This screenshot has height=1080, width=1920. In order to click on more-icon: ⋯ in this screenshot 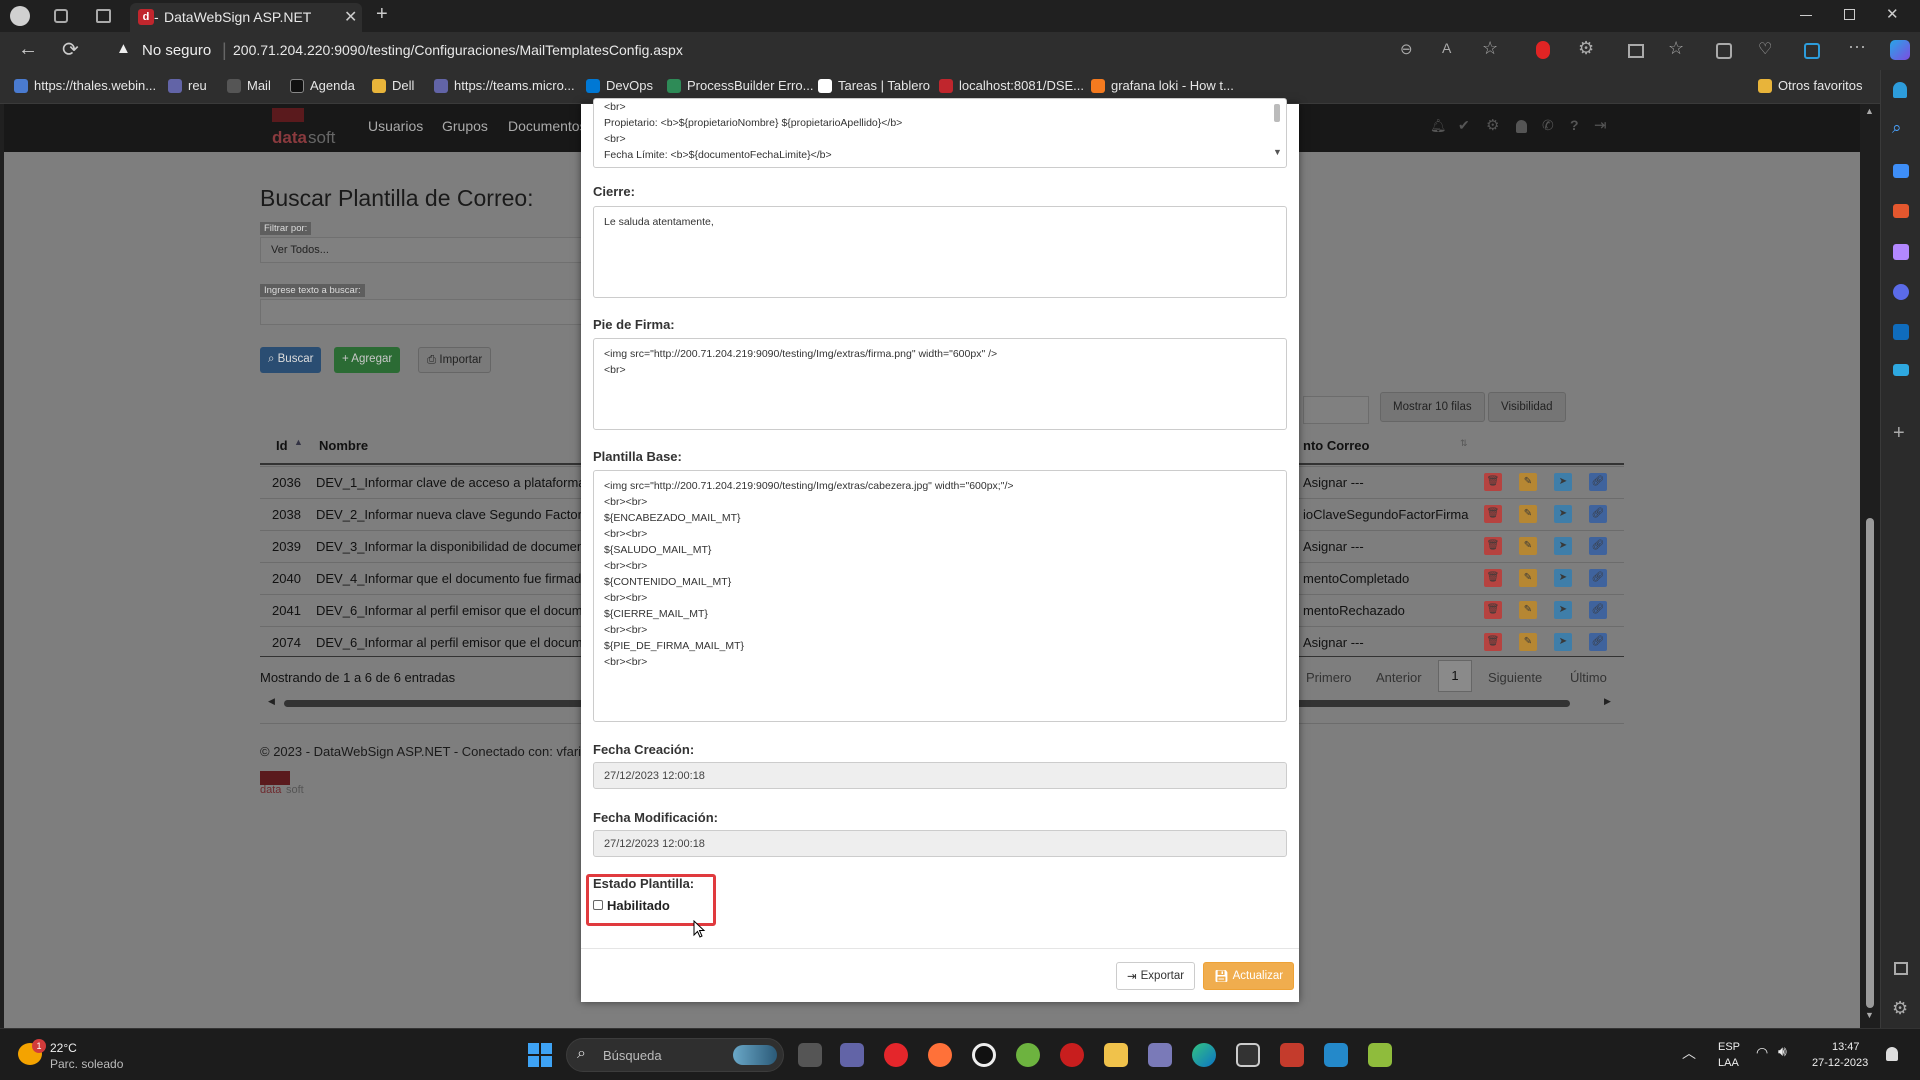, I will do `click(1857, 47)`.